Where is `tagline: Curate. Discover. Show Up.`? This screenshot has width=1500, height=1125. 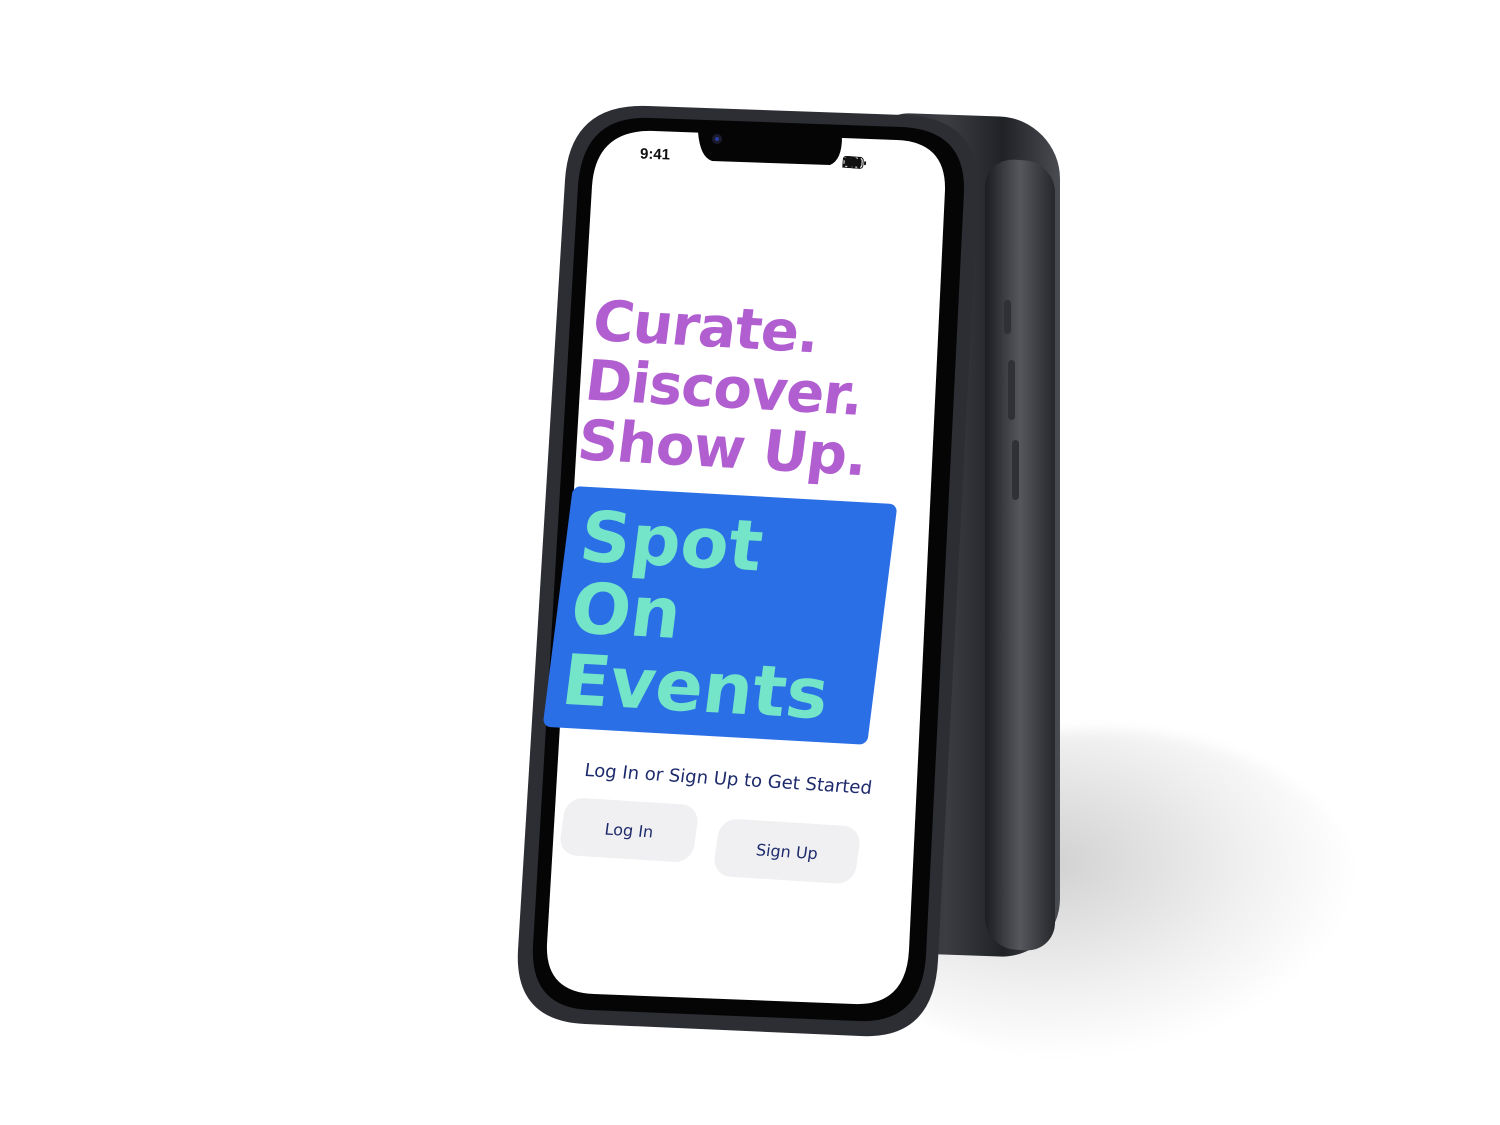
tagline: Curate. Discover. Show Up. is located at coordinates (735, 389).